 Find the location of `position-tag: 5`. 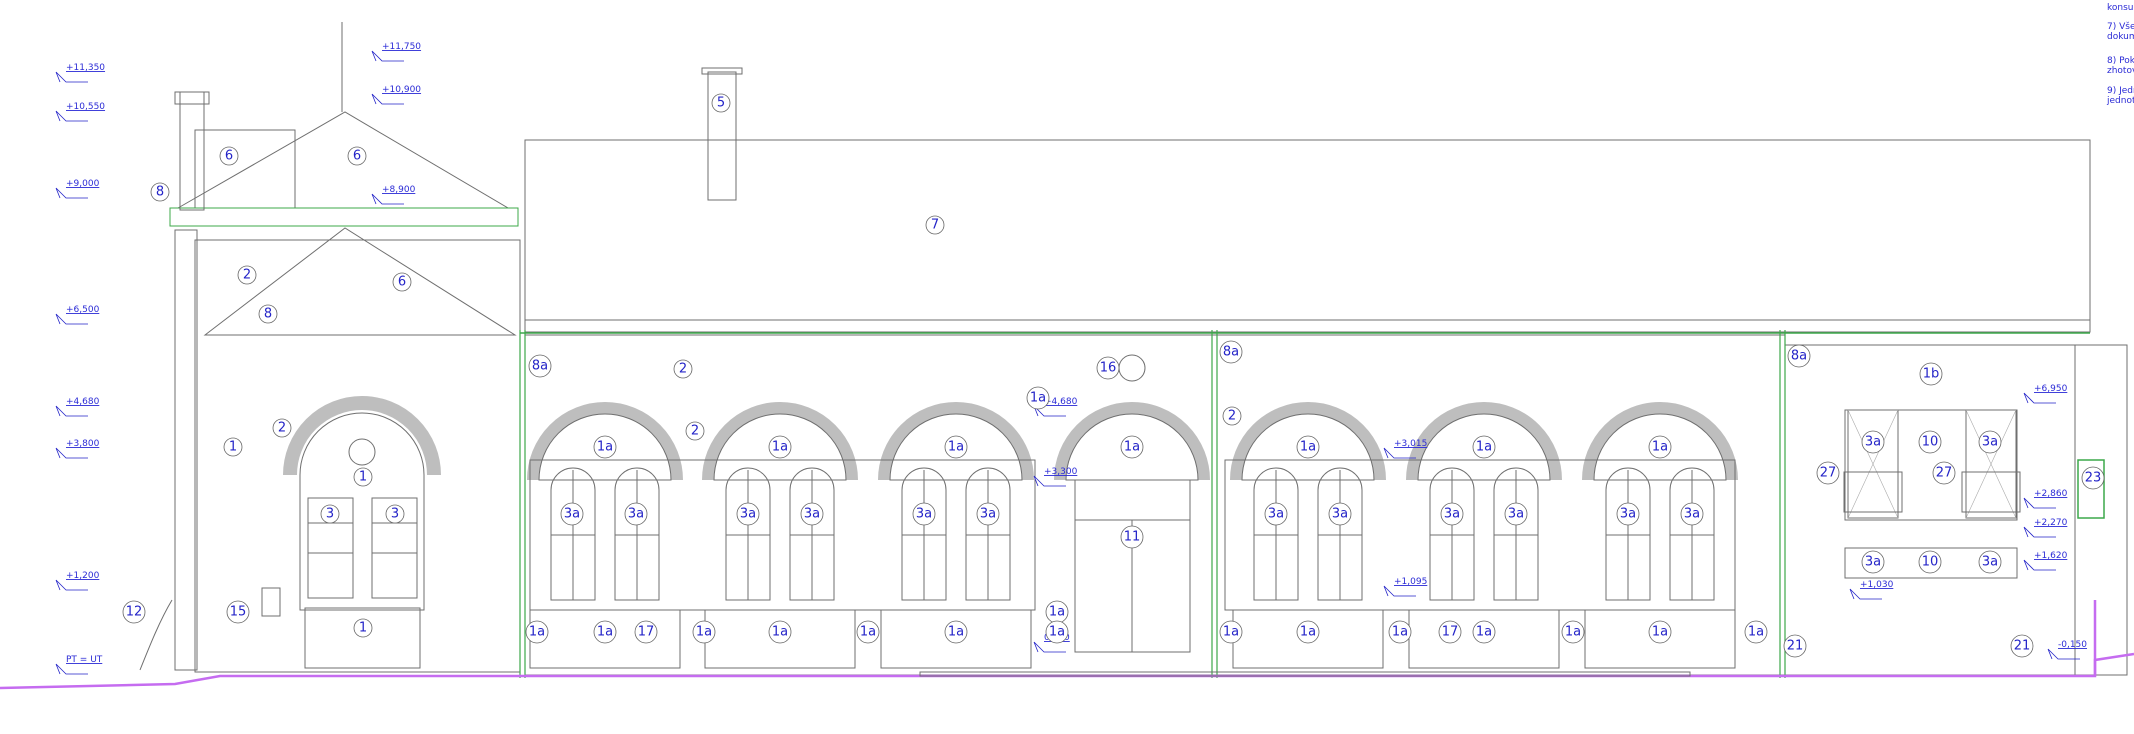

position-tag: 5 is located at coordinates (721, 103).